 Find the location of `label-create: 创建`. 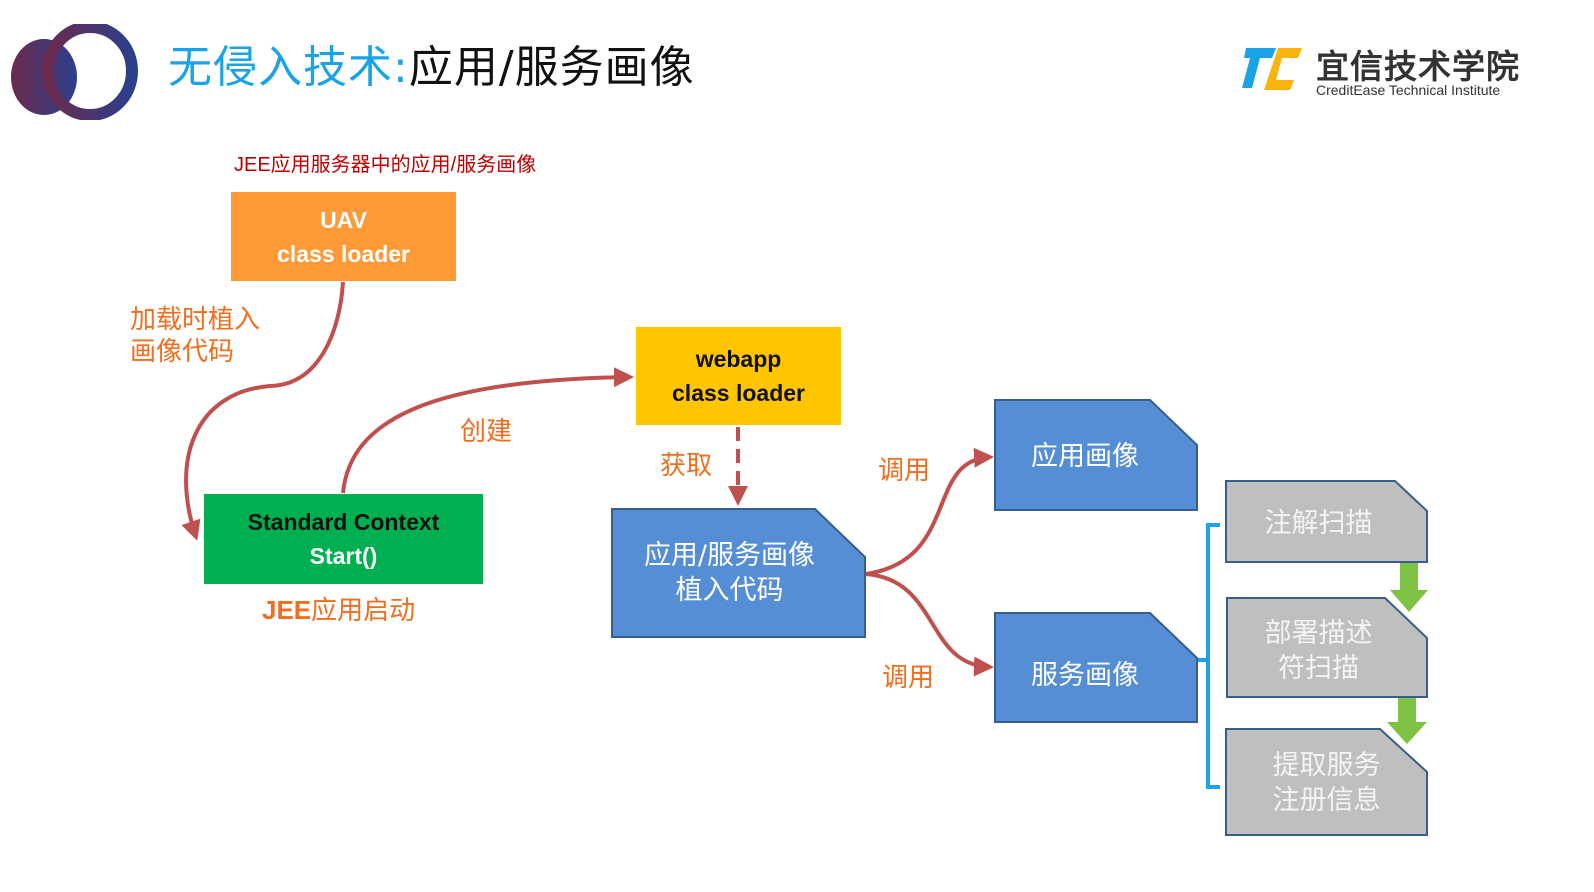

label-create: 创建 is located at coordinates (486, 432).